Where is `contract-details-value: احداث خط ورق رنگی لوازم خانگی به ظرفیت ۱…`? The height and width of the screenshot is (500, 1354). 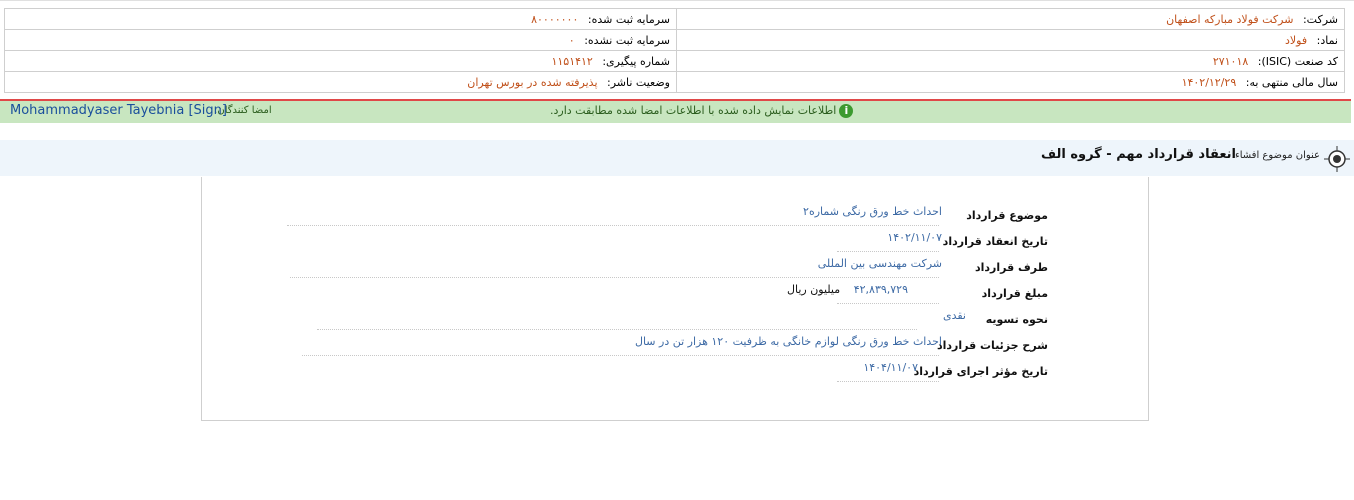 contract-details-value: احداث خط ورق رنگی لوازم خانگی به ظرفیت ۱… is located at coordinates (788, 341).